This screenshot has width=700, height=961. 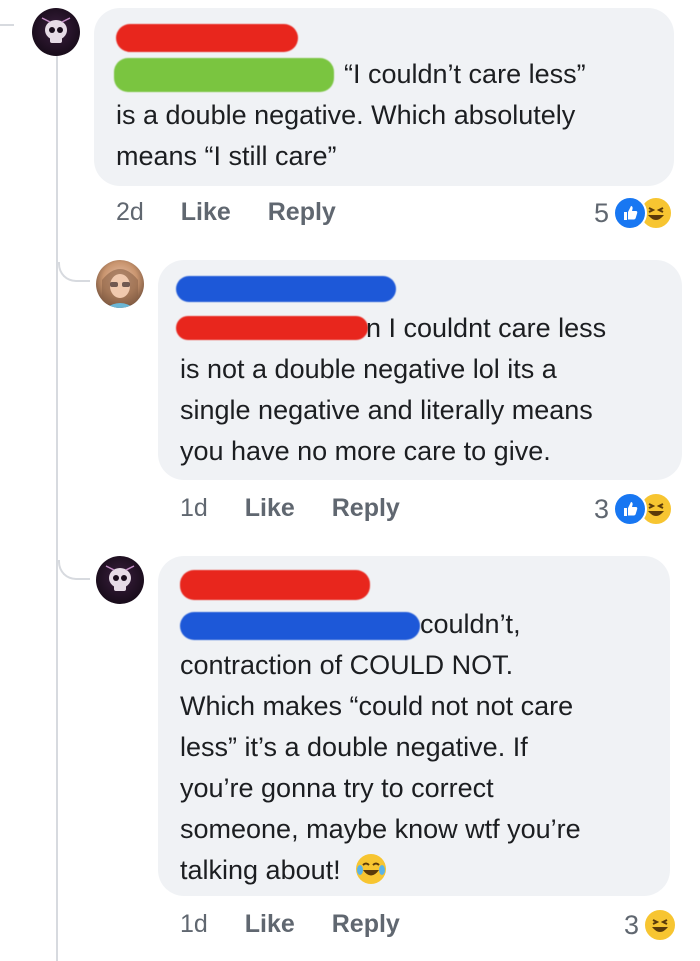 I want to click on comment-text-line: single negative and literally means, so click(x=386, y=410).